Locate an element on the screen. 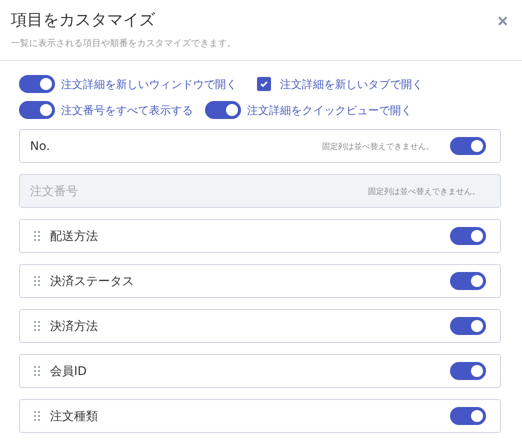 The width and height of the screenshot is (522, 443). column-label: 会員ID is located at coordinates (69, 371).